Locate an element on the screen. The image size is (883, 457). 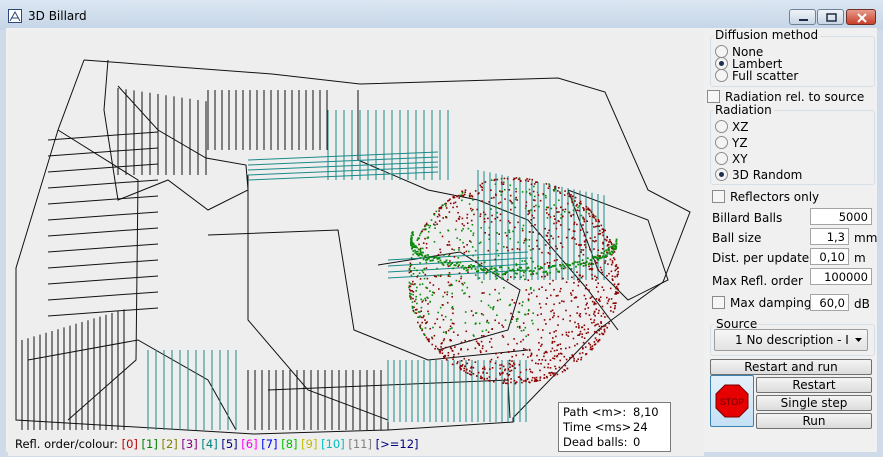
max-refl-order-field: 100000 is located at coordinates (841, 276).